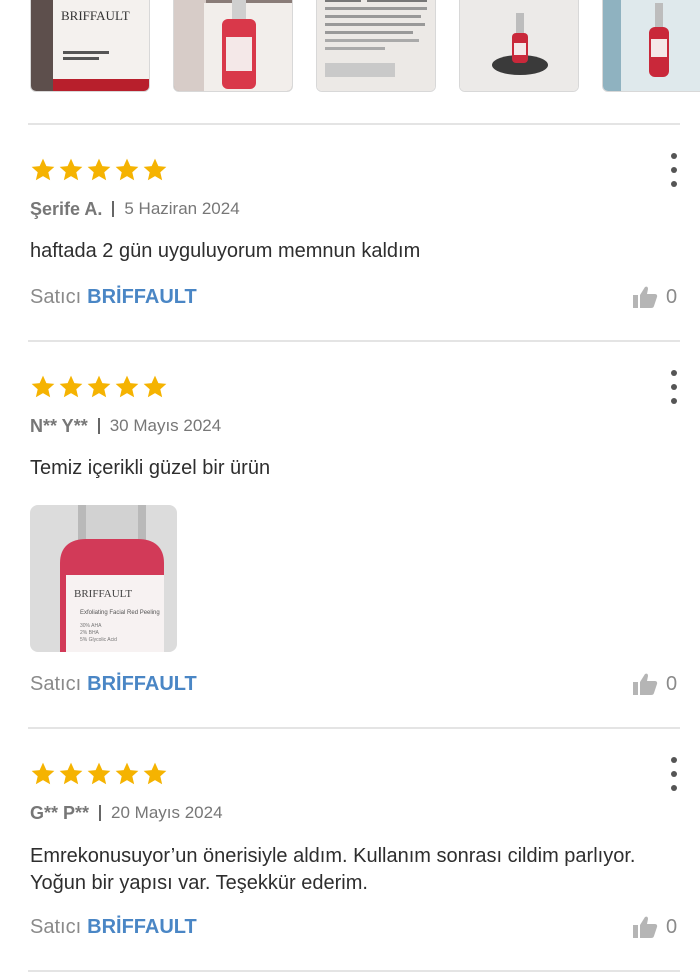  What do you see at coordinates (182, 208) in the screenshot?
I see `review-date: 5 Haziran 2024` at bounding box center [182, 208].